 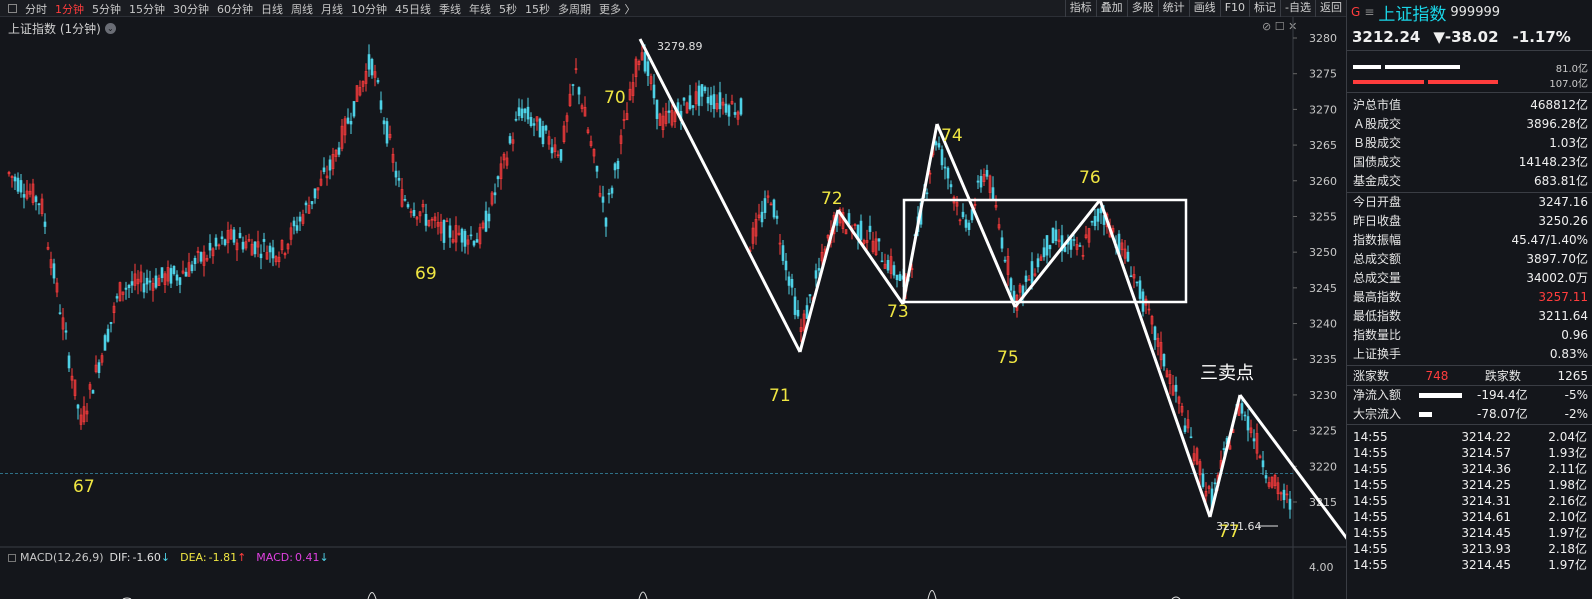 What do you see at coordinates (1568, 84) in the screenshot?
I see `bar-bottom-value: 107.0亿` at bounding box center [1568, 84].